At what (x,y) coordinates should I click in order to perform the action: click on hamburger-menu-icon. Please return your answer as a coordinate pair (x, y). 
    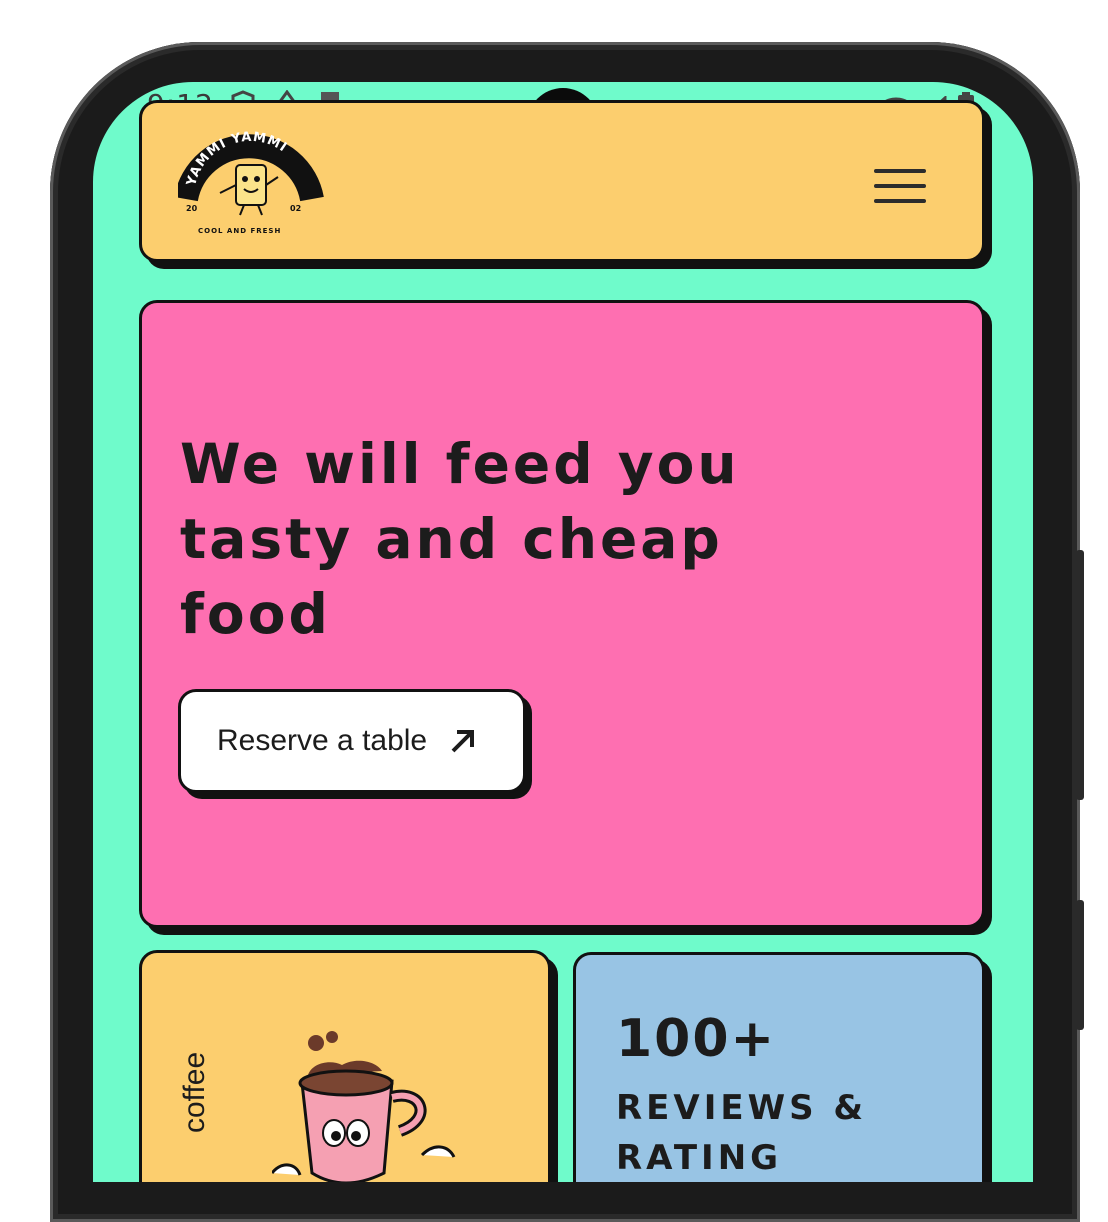
    Looking at the image, I should click on (900, 191).